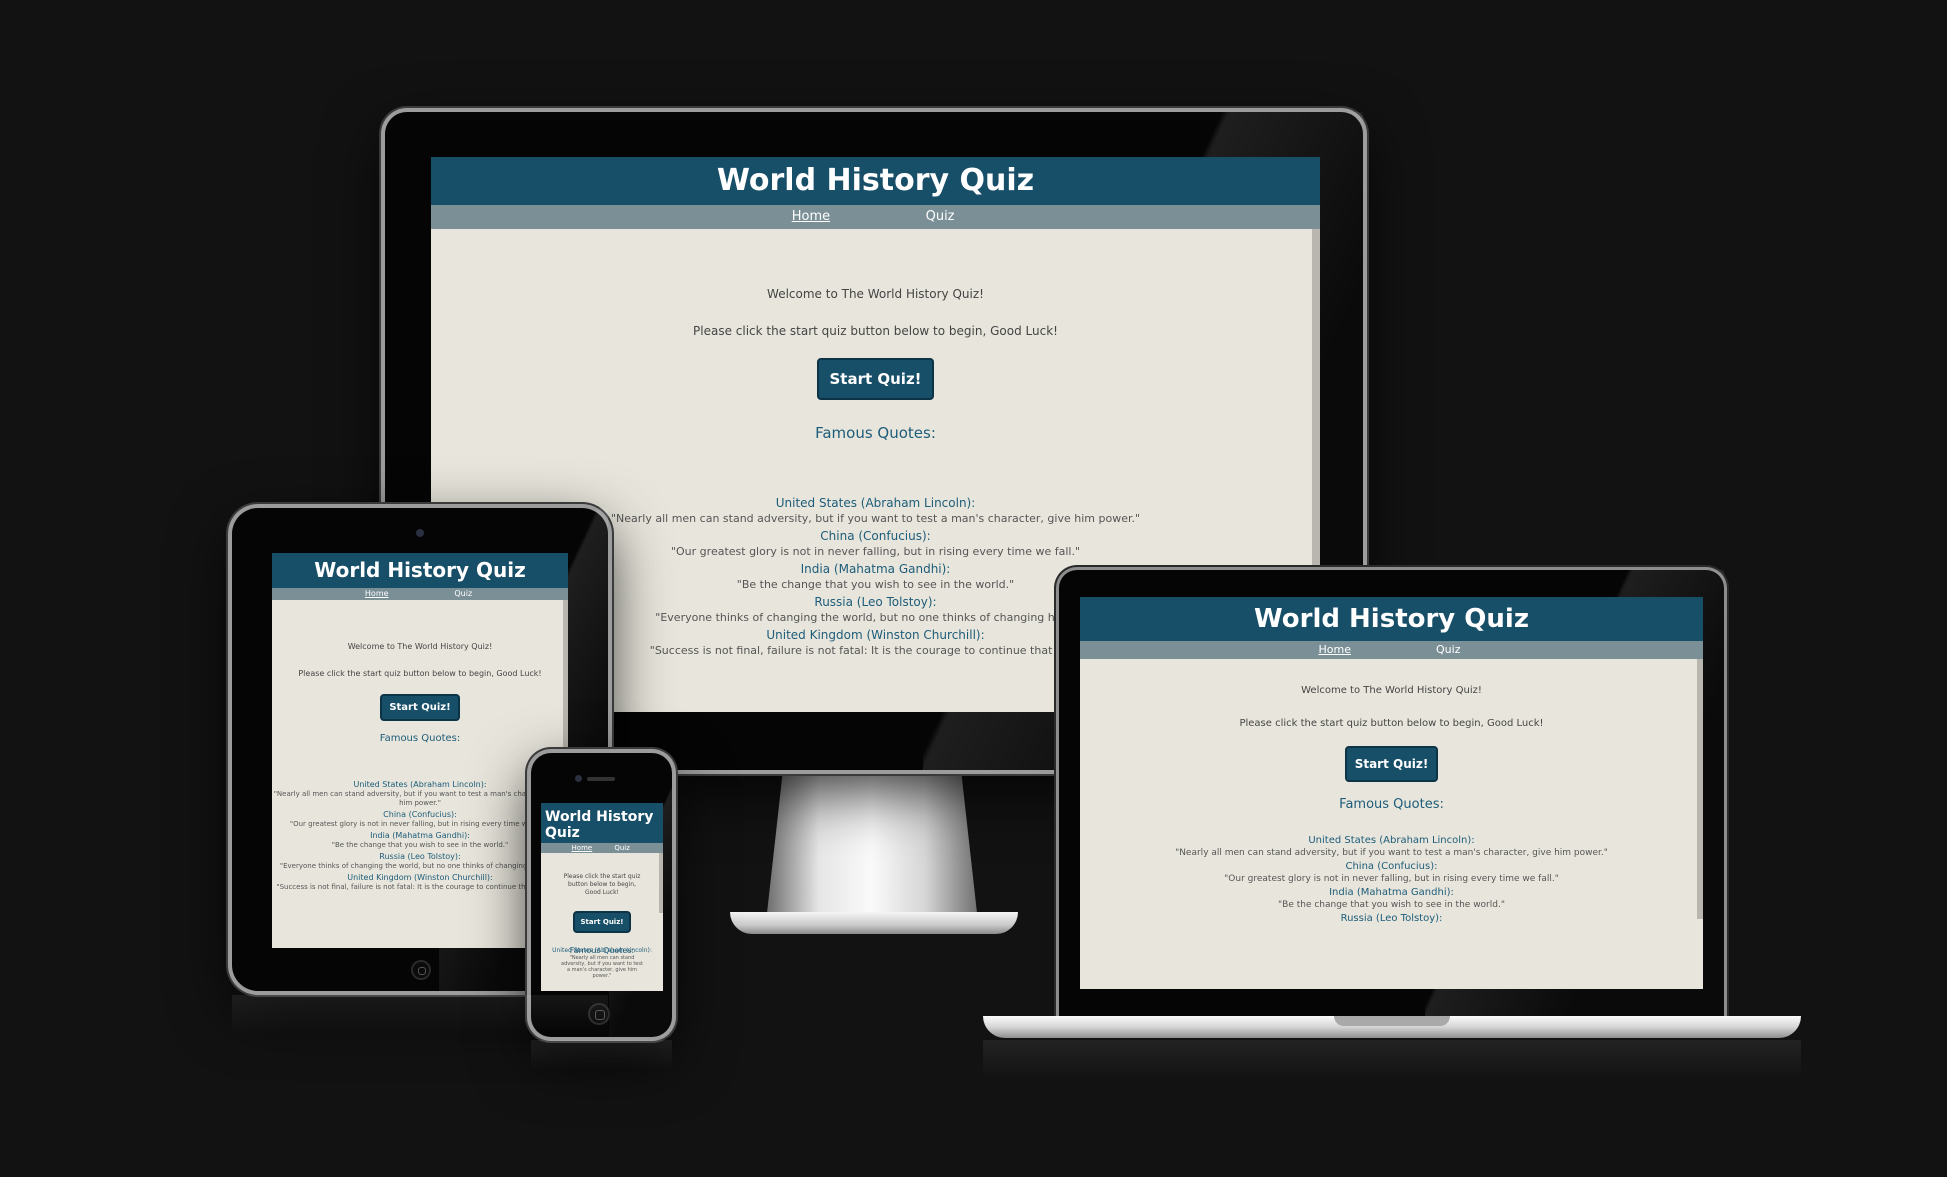 The image size is (1947, 1177). Describe the element at coordinates (601, 1055) in the screenshot. I see `phone-reflection` at that location.